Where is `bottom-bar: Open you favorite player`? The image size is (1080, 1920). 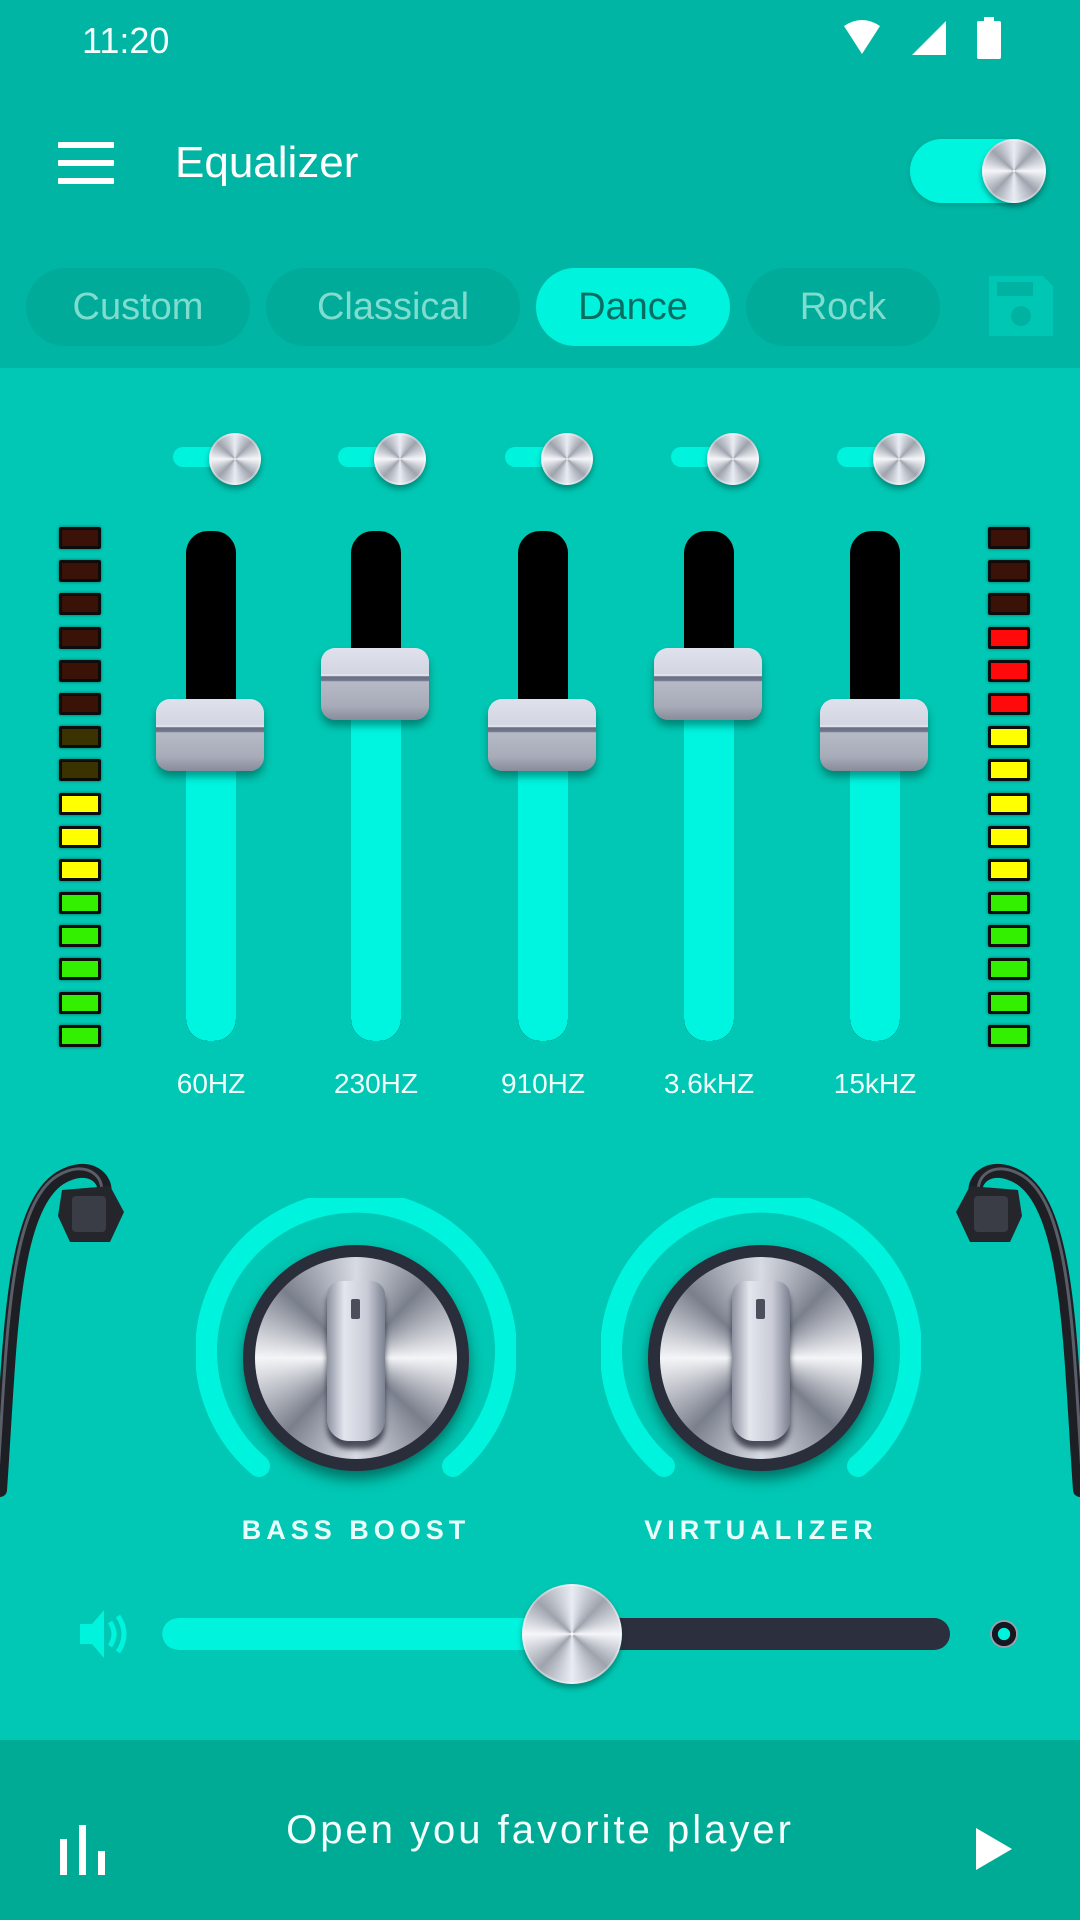
bottom-bar: Open you favorite player is located at coordinates (540, 1830).